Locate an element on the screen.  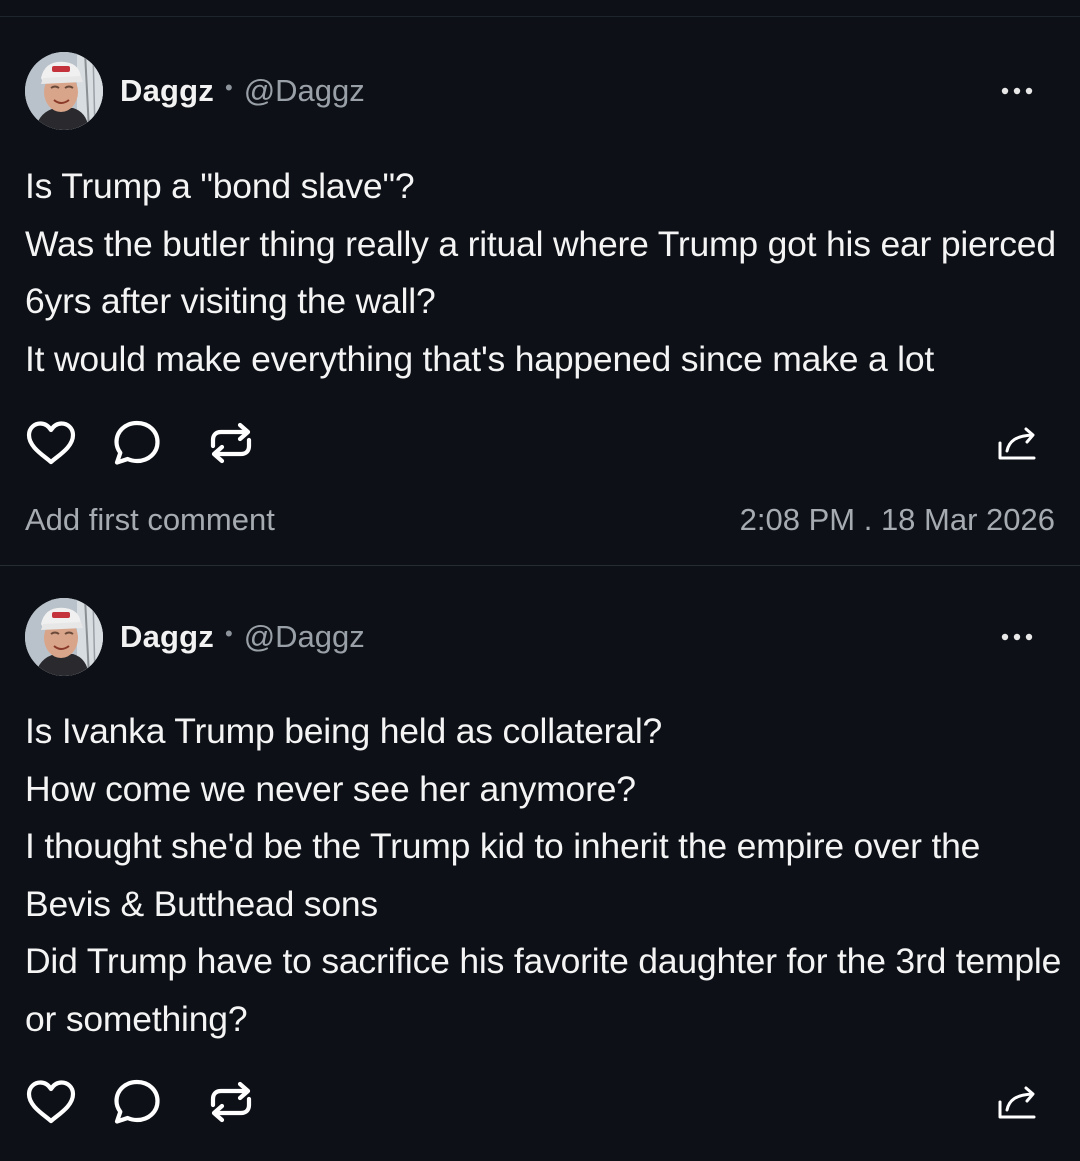
add-comment-link: Add first comment is located at coordinates (150, 520).